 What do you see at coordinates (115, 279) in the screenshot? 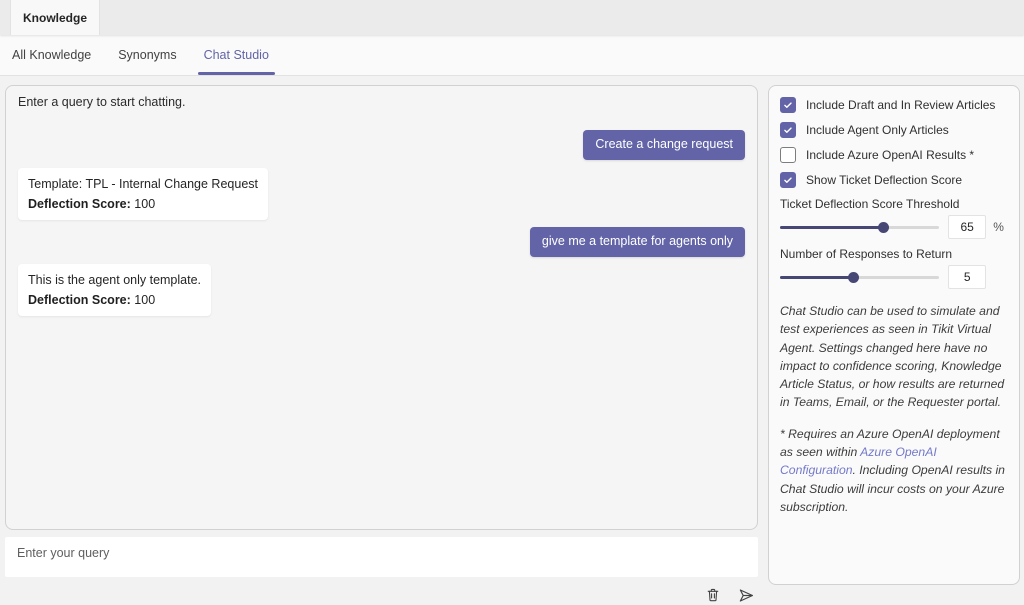
I see `bot-message-line: This is the agent only template.` at bounding box center [115, 279].